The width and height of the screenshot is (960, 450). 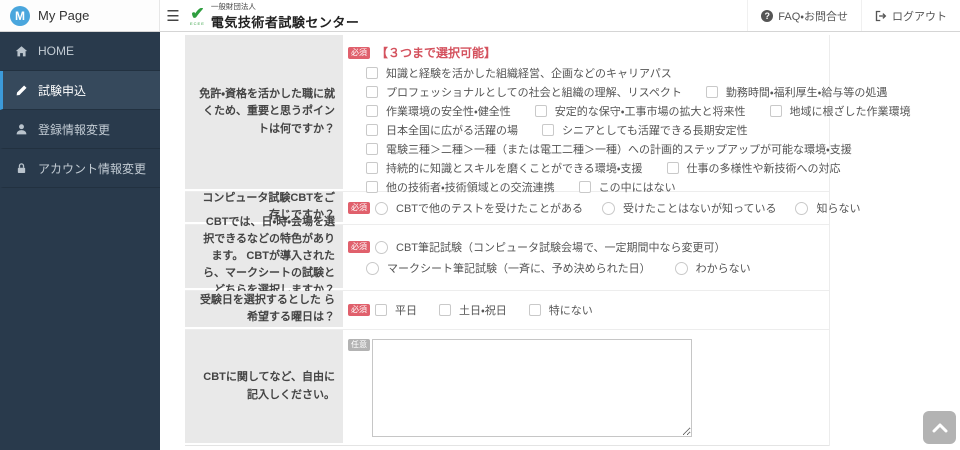 I want to click on faq-link: ? FAQ・お問合せ, so click(x=804, y=15).